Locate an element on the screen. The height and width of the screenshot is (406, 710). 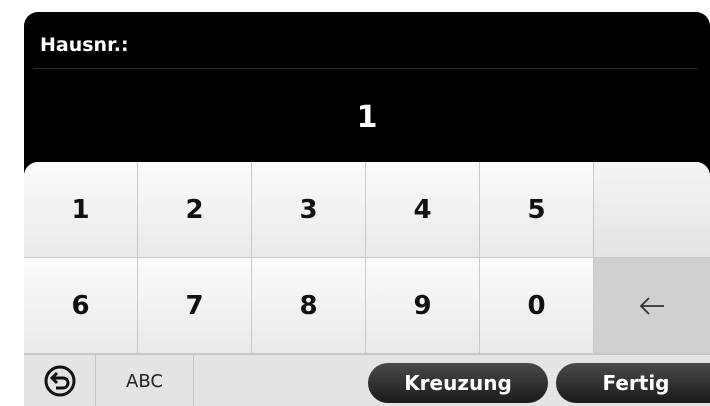
key-7: 7 is located at coordinates (195, 306).